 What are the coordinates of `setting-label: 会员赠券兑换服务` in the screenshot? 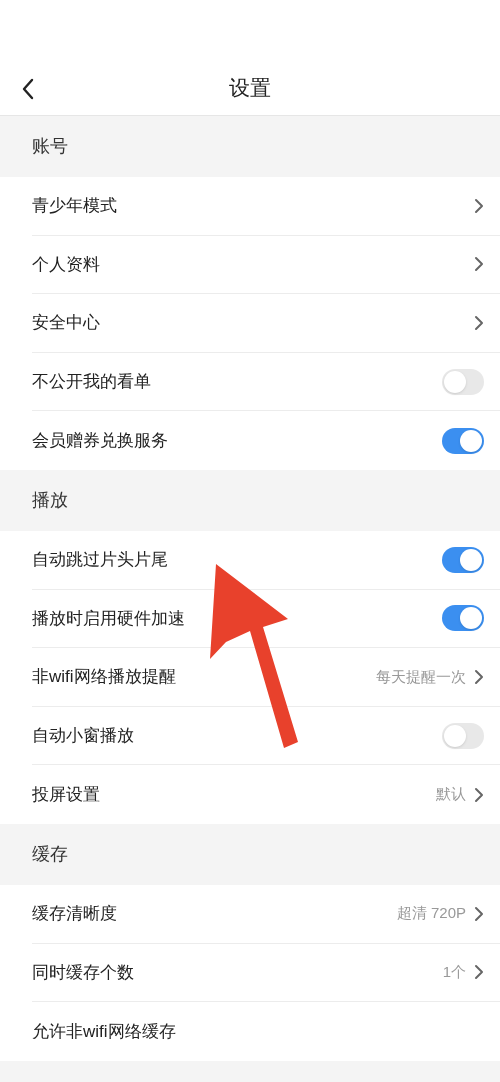 It's located at (100, 440).